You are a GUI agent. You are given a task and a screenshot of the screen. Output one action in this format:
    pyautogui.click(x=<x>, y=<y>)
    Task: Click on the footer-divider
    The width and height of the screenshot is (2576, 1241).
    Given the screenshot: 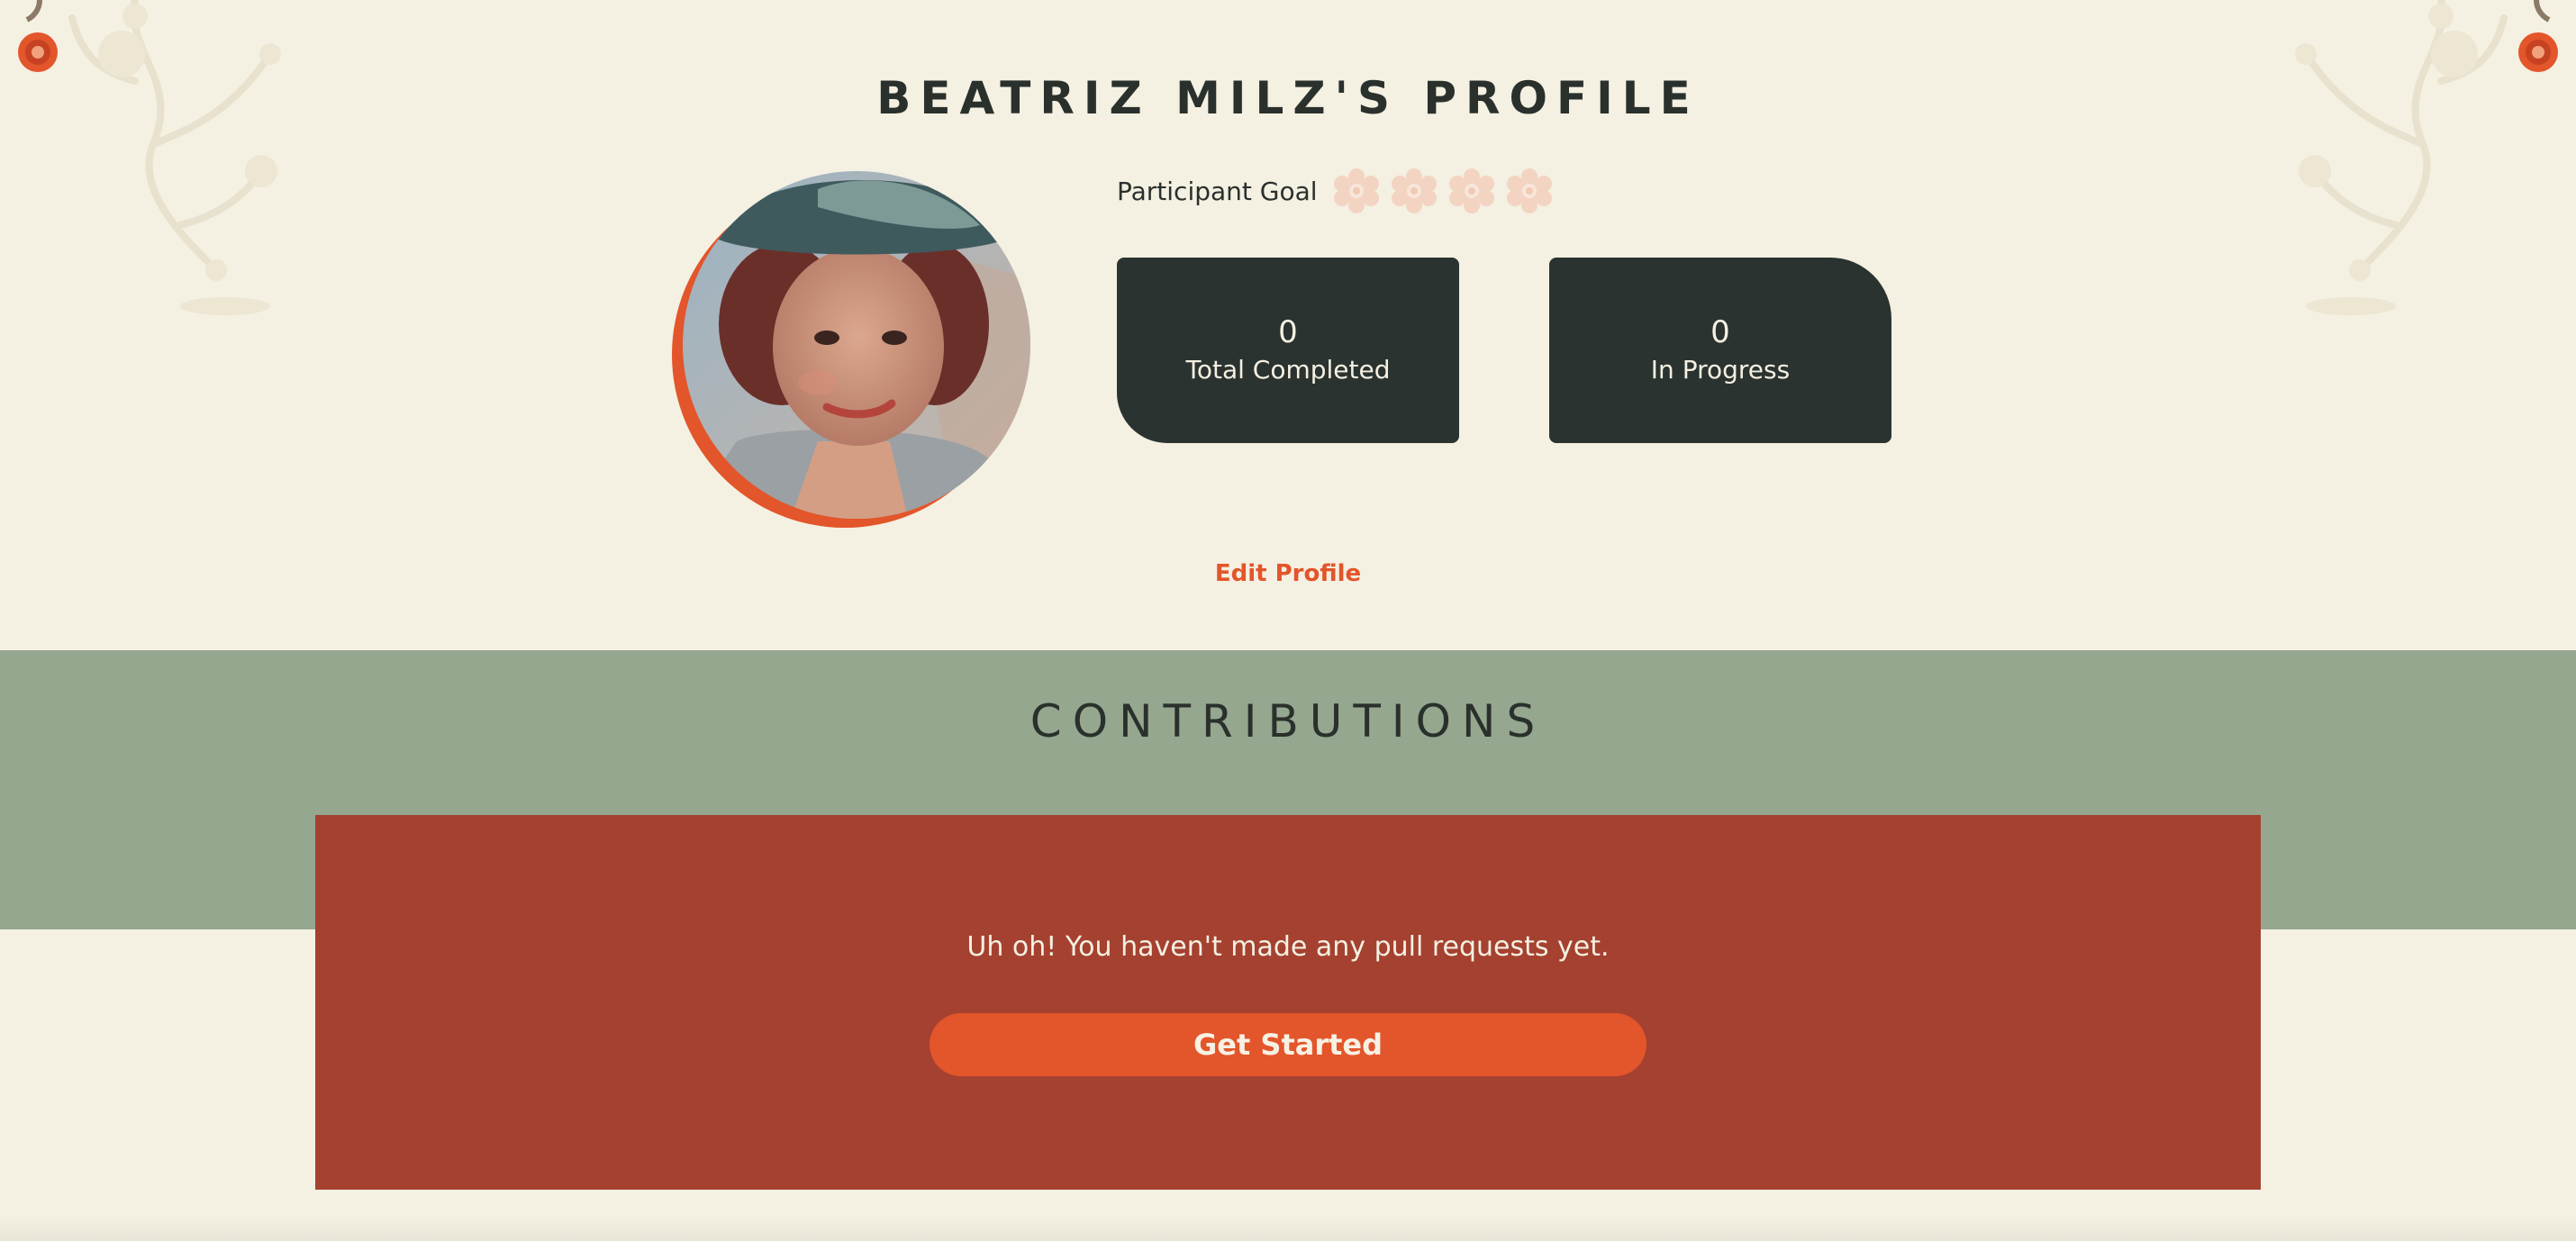 What is the action you would take?
    pyautogui.click(x=1288, y=1228)
    